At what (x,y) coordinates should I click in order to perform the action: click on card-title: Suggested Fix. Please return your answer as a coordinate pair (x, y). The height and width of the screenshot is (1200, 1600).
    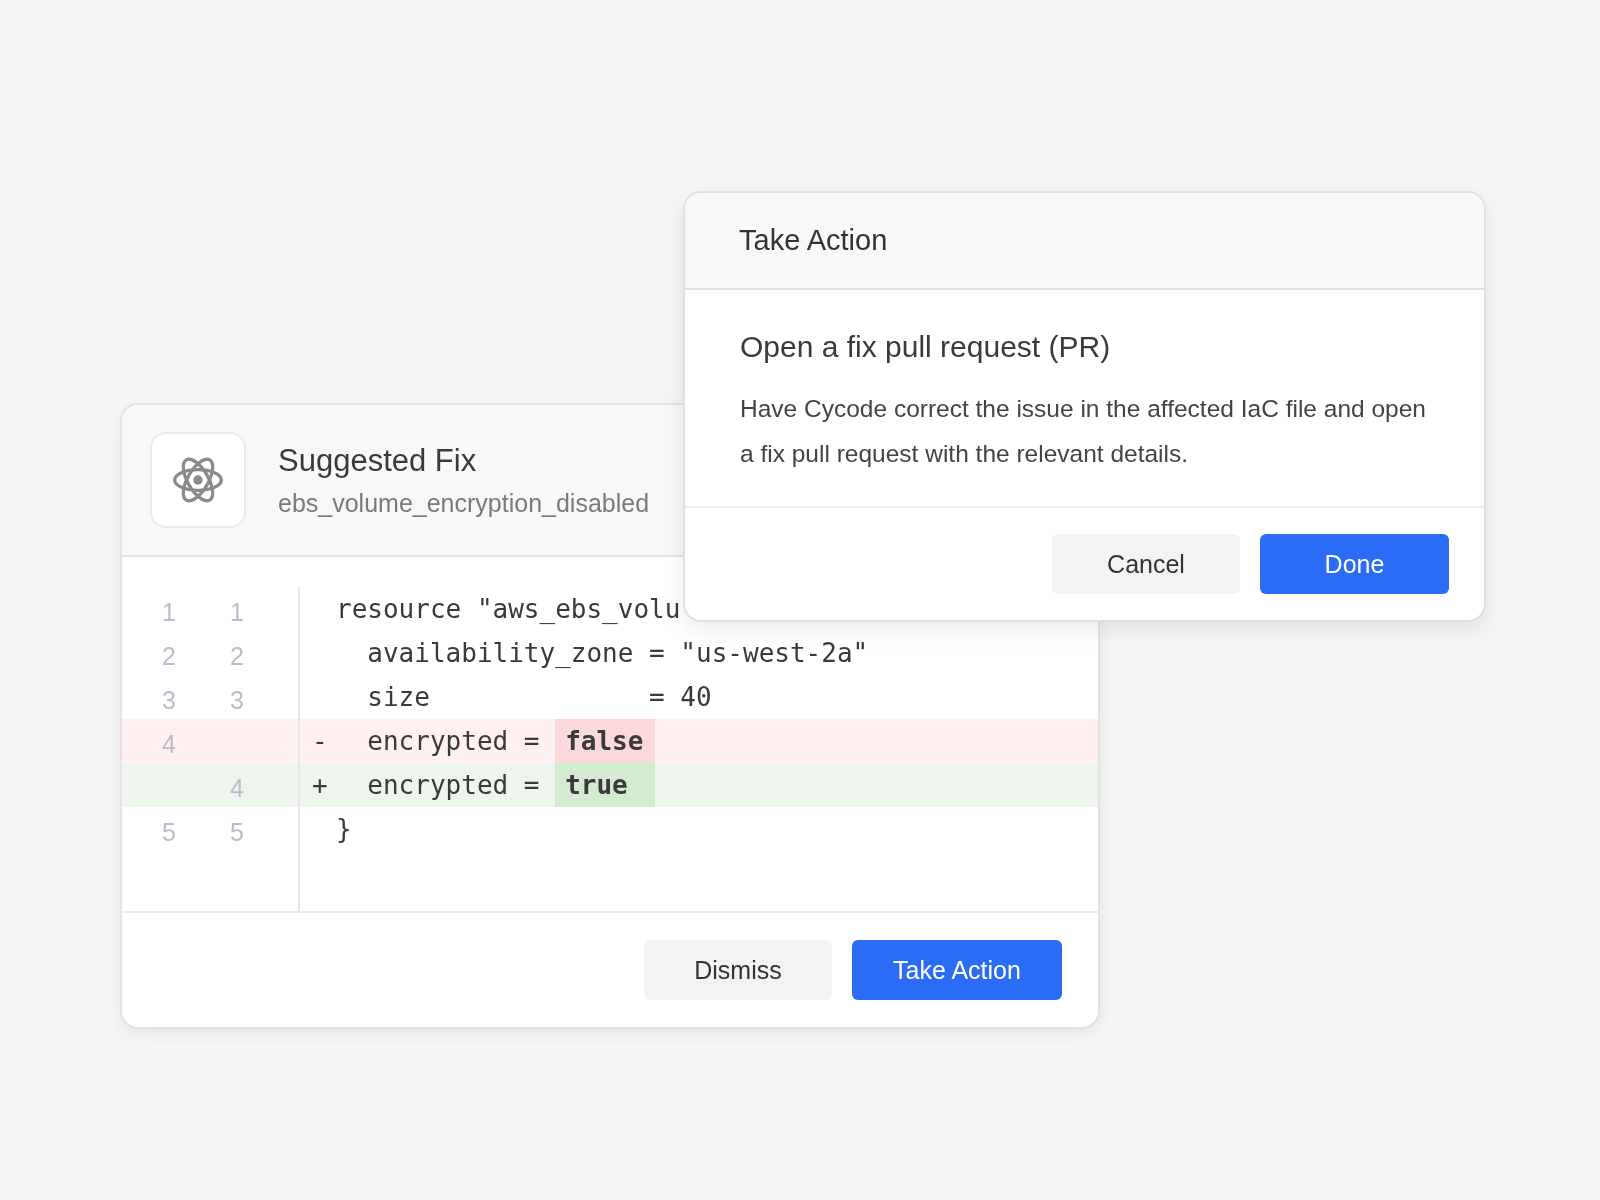
    Looking at the image, I should click on (378, 460).